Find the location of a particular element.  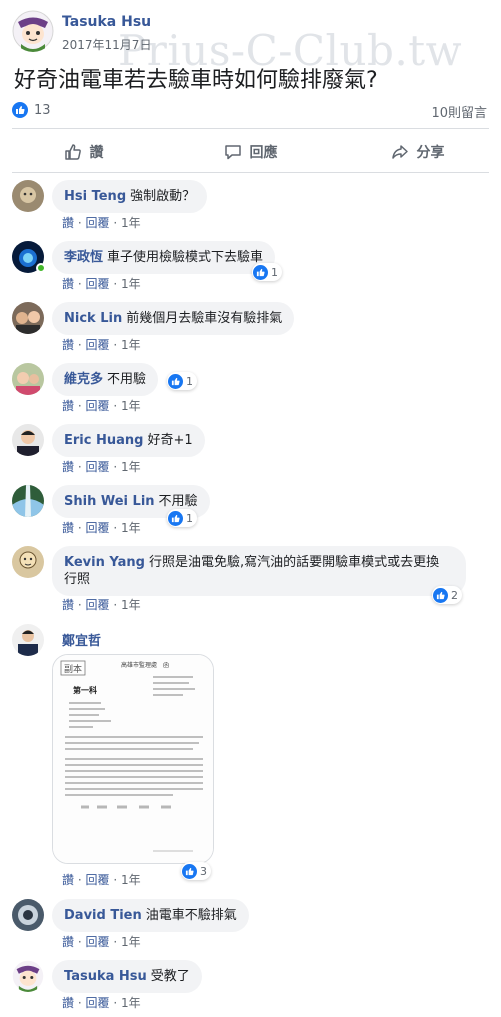

comment-button: 回應 is located at coordinates (250, 152).